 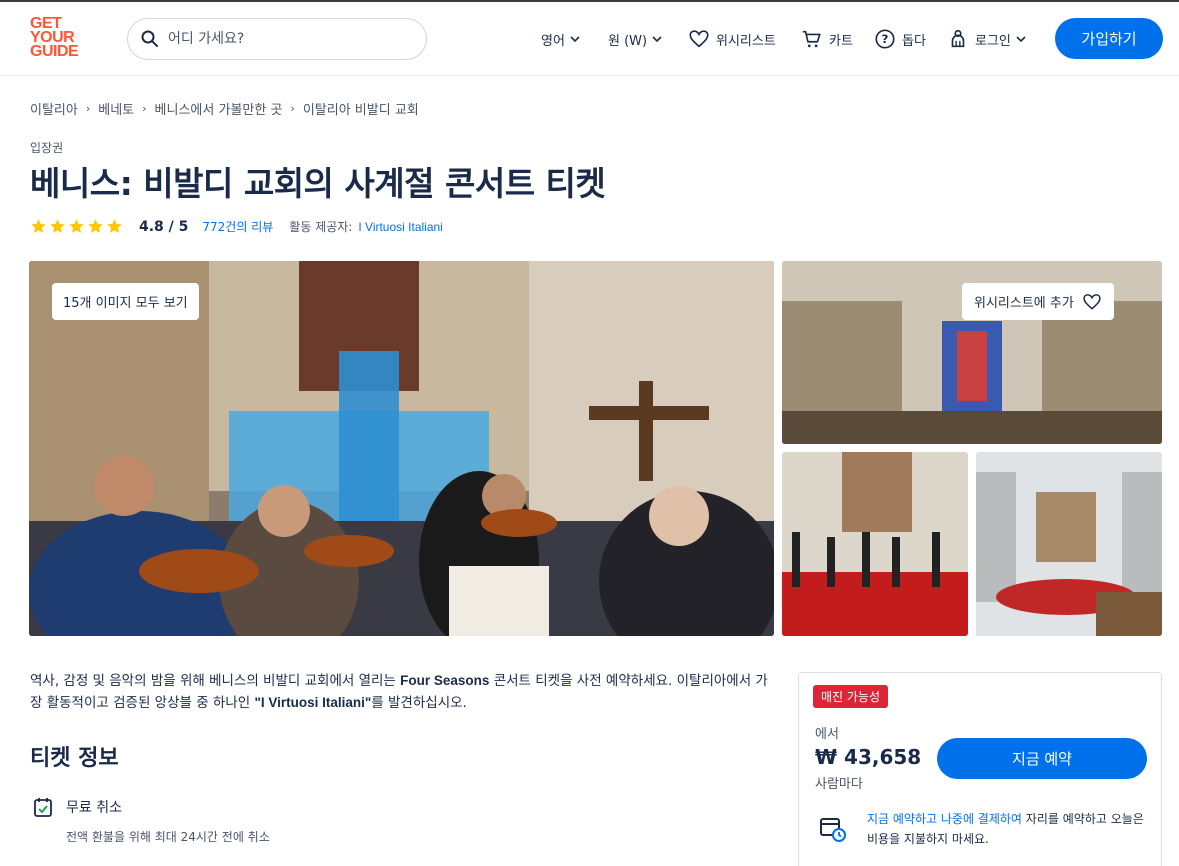 What do you see at coordinates (839, 784) in the screenshot?
I see `price-unit: 사람마다` at bounding box center [839, 784].